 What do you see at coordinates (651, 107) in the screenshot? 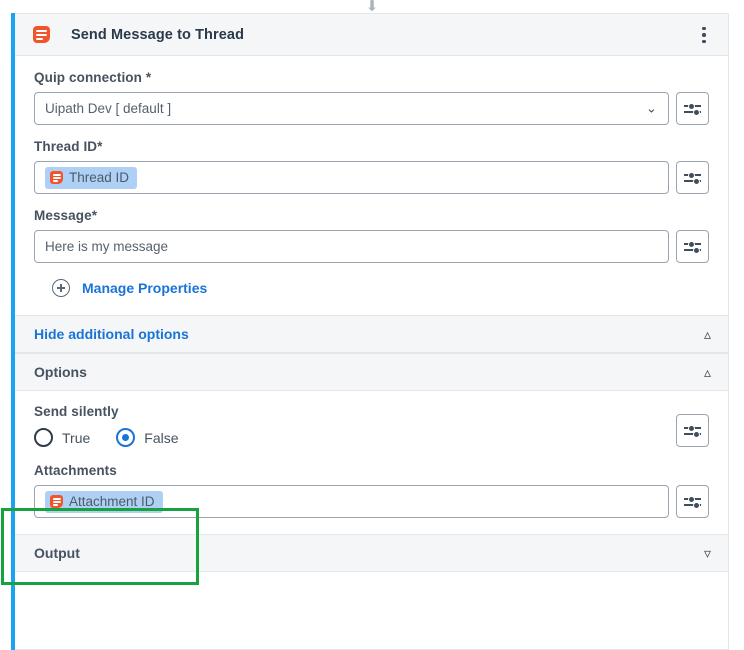
I see `chevron-down-icon: ⌄` at bounding box center [651, 107].